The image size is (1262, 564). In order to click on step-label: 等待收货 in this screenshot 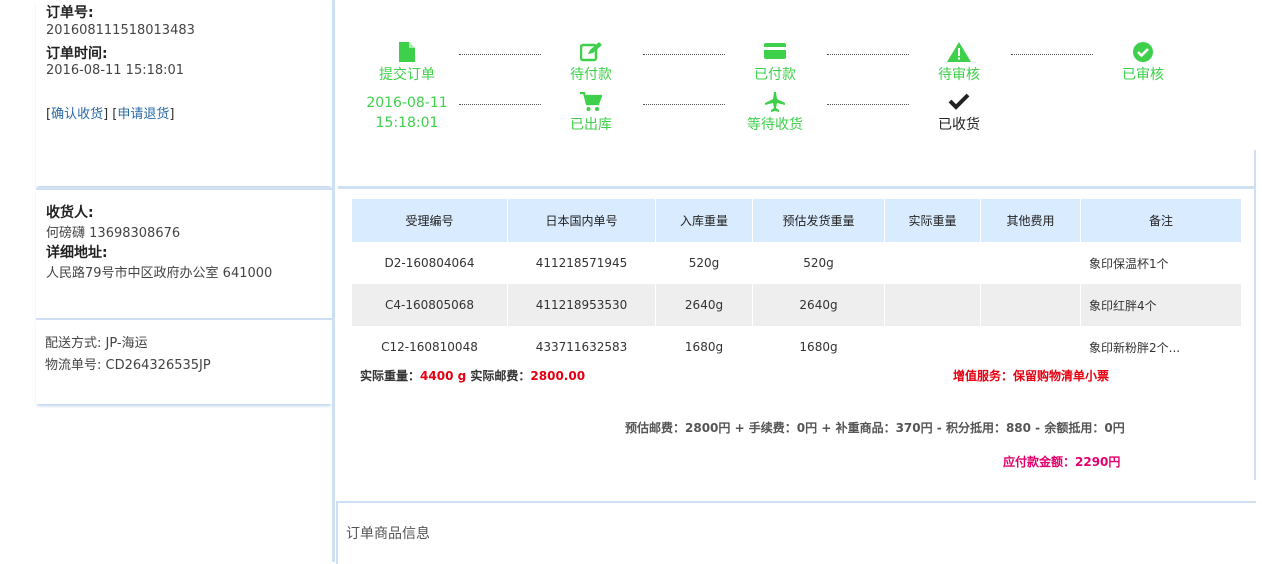, I will do `click(775, 125)`.